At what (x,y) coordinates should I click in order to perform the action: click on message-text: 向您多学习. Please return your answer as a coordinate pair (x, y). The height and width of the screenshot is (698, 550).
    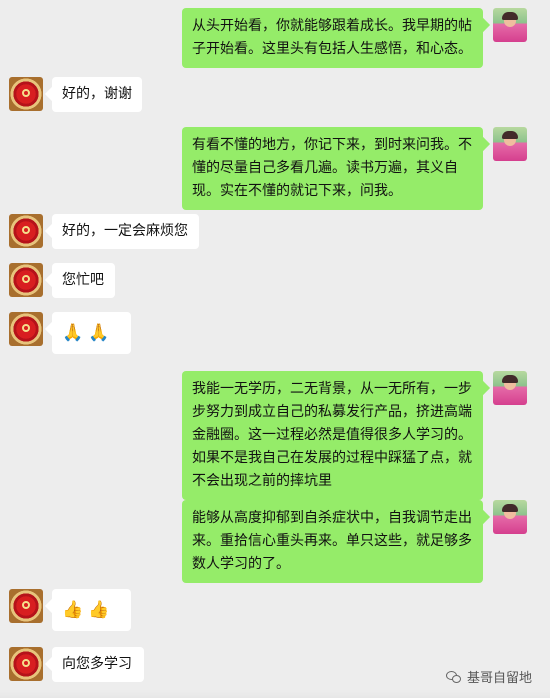
    Looking at the image, I should click on (97, 664).